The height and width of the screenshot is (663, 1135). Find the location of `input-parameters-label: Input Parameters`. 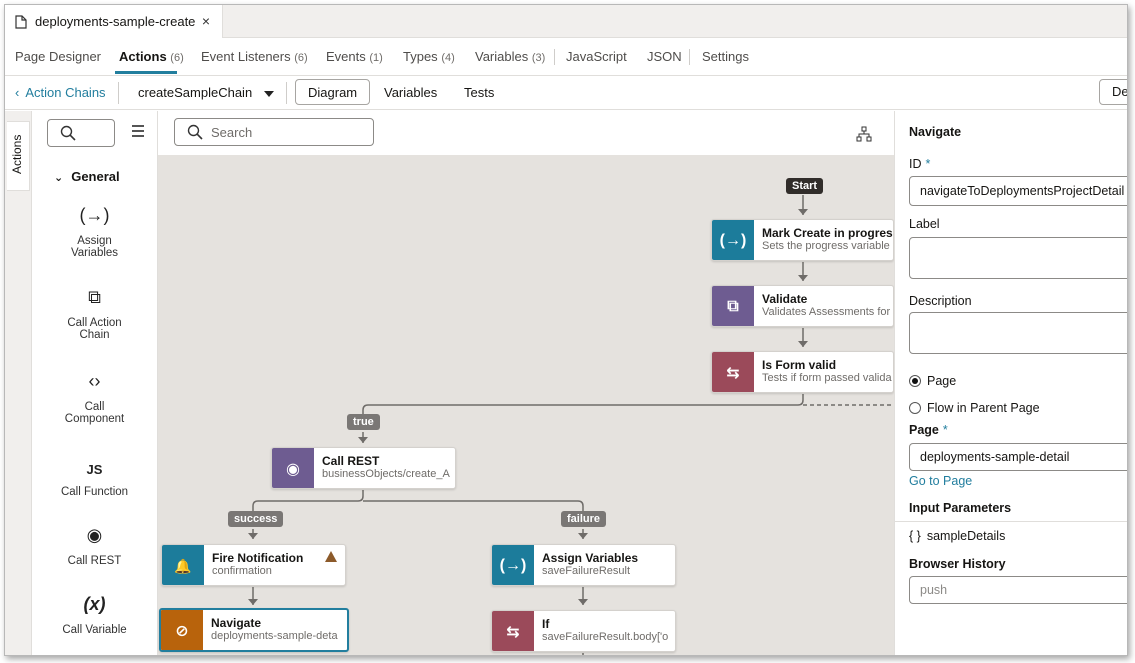

input-parameters-label: Input Parameters is located at coordinates (960, 508).